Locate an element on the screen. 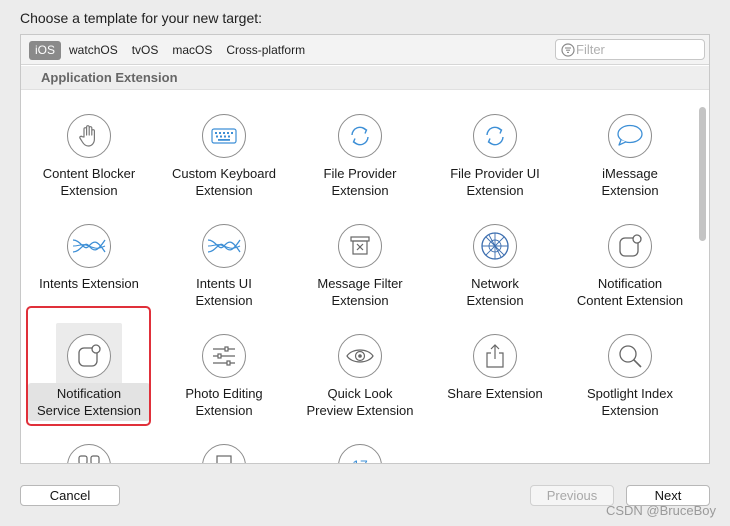 The width and height of the screenshot is (730, 526). keyboard-icon is located at coordinates (224, 136).